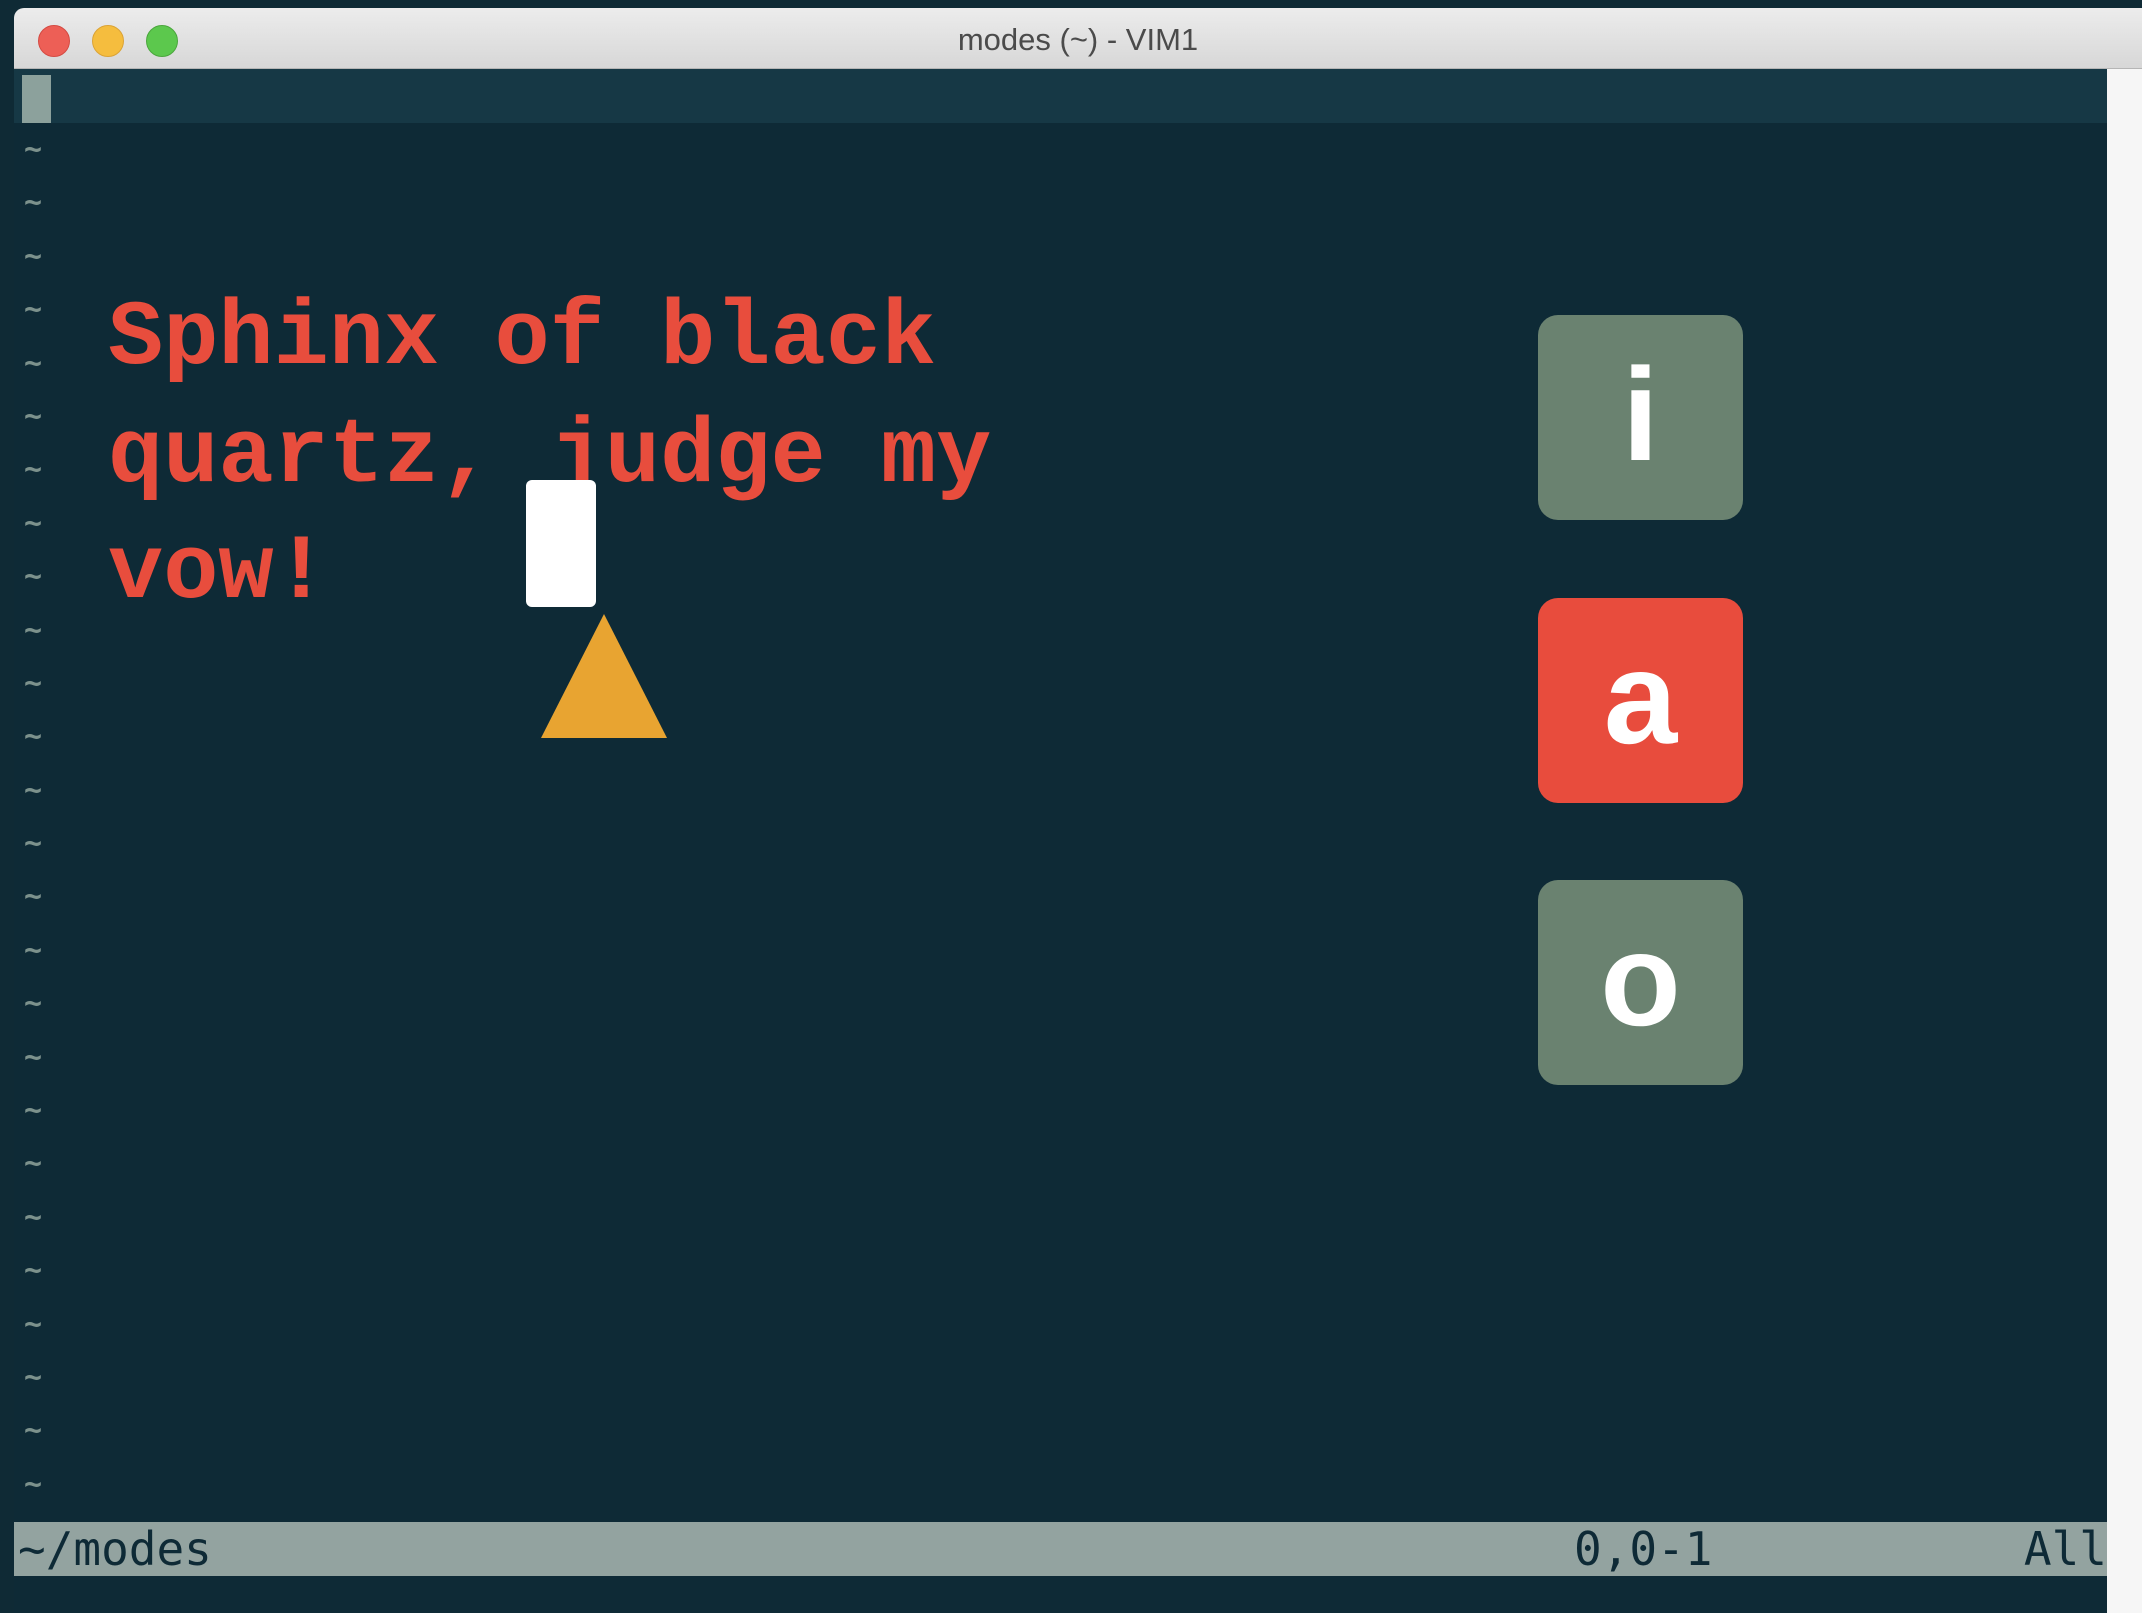 Image resolution: width=2142 pixels, height=1613 pixels. I want to click on status-line: ~/modes 0,0-1 All, so click(1060, 1549).